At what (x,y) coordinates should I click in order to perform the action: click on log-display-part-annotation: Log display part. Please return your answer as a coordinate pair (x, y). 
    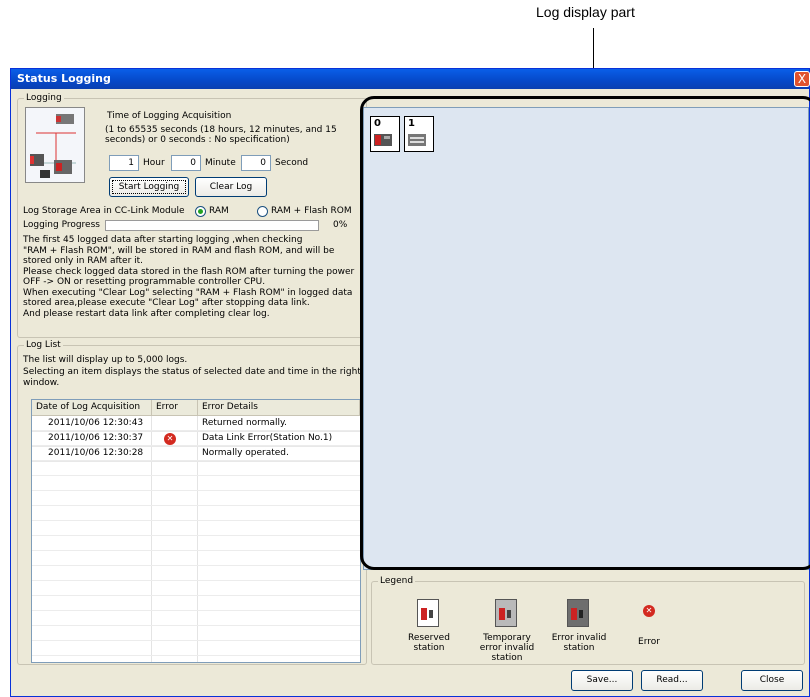
    Looking at the image, I should click on (585, 12).